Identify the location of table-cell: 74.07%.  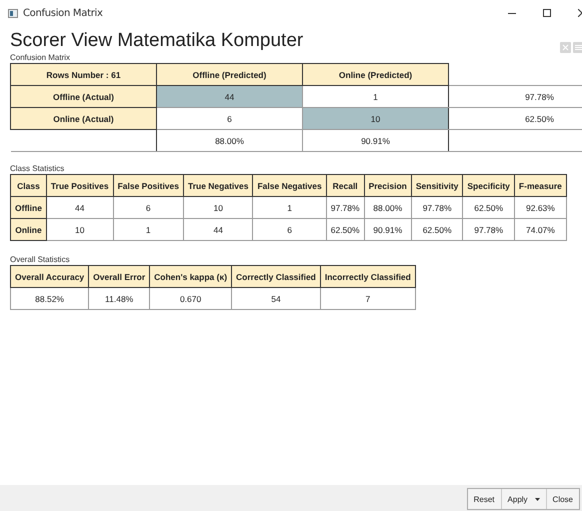
(540, 229).